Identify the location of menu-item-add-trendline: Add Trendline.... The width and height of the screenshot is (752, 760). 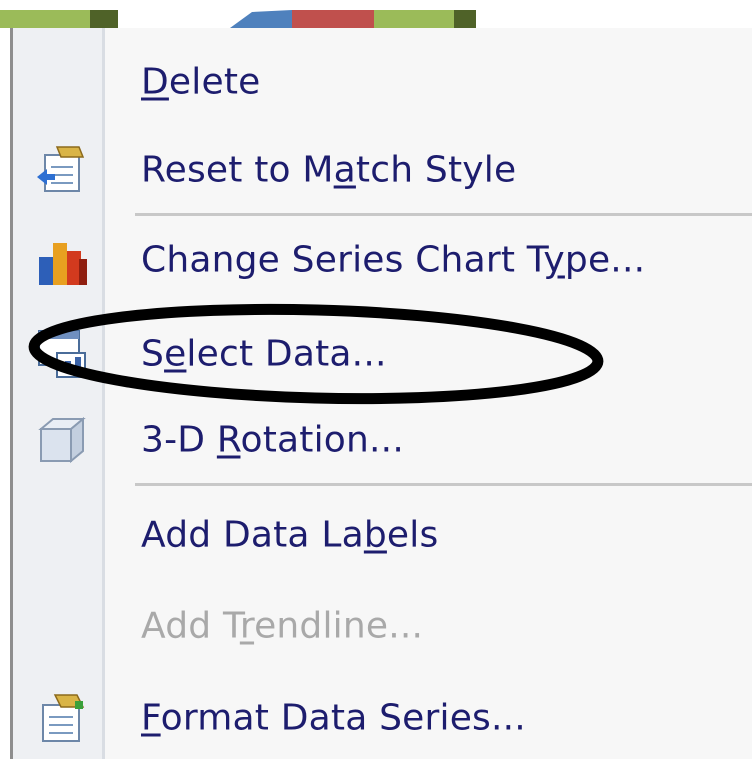
(382, 626).